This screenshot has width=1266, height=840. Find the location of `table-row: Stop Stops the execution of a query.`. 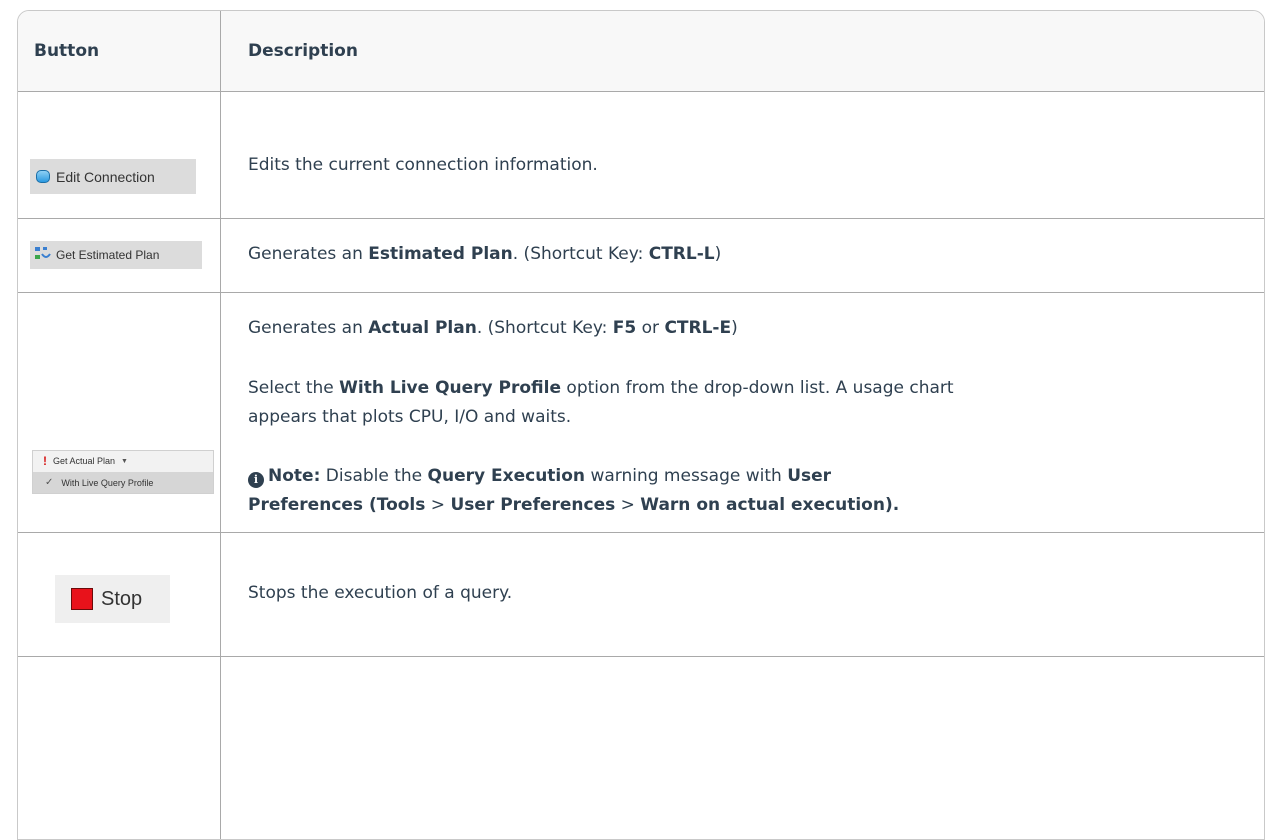

table-row: Stop Stops the execution of a query. is located at coordinates (641, 595).